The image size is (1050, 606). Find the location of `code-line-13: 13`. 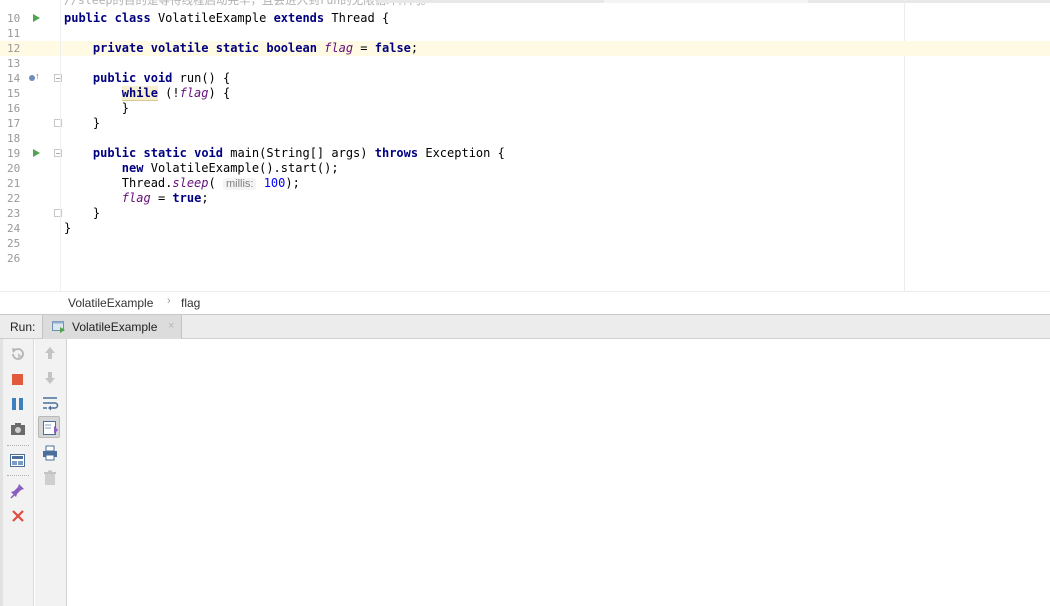

code-line-13: 13 is located at coordinates (525, 63).